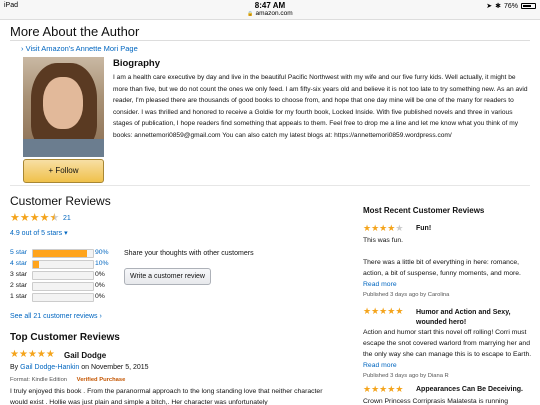 The image size is (540, 405). What do you see at coordinates (60, 201) in the screenshot?
I see `customer-reviews-title: Customer Reviews` at bounding box center [60, 201].